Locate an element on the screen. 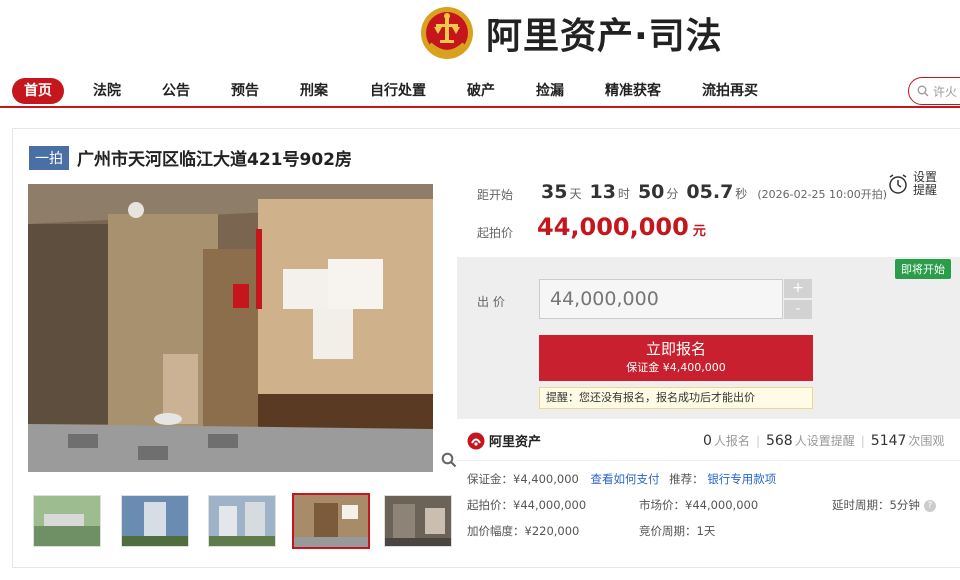 The image size is (960, 580). main-nav: 首页 法院 公告 预告 刑案 自行处置 破产 捡漏 精准获客 流拍再买 许火 is located at coordinates (480, 90).